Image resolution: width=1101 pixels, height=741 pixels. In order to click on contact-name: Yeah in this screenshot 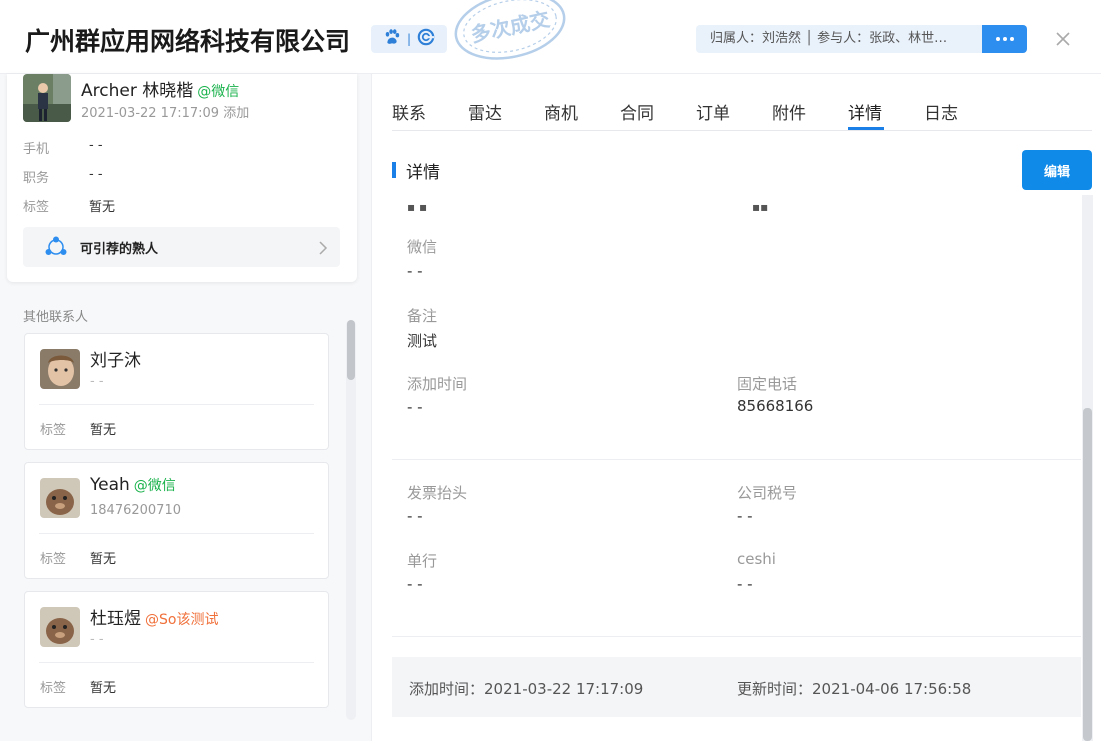, I will do `click(110, 485)`.